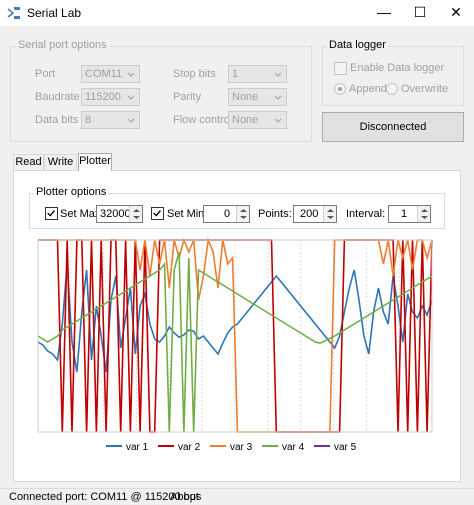 Image resolution: width=474 pixels, height=505 pixels. Describe the element at coordinates (13, 13) in the screenshot. I see `app-icon` at that location.